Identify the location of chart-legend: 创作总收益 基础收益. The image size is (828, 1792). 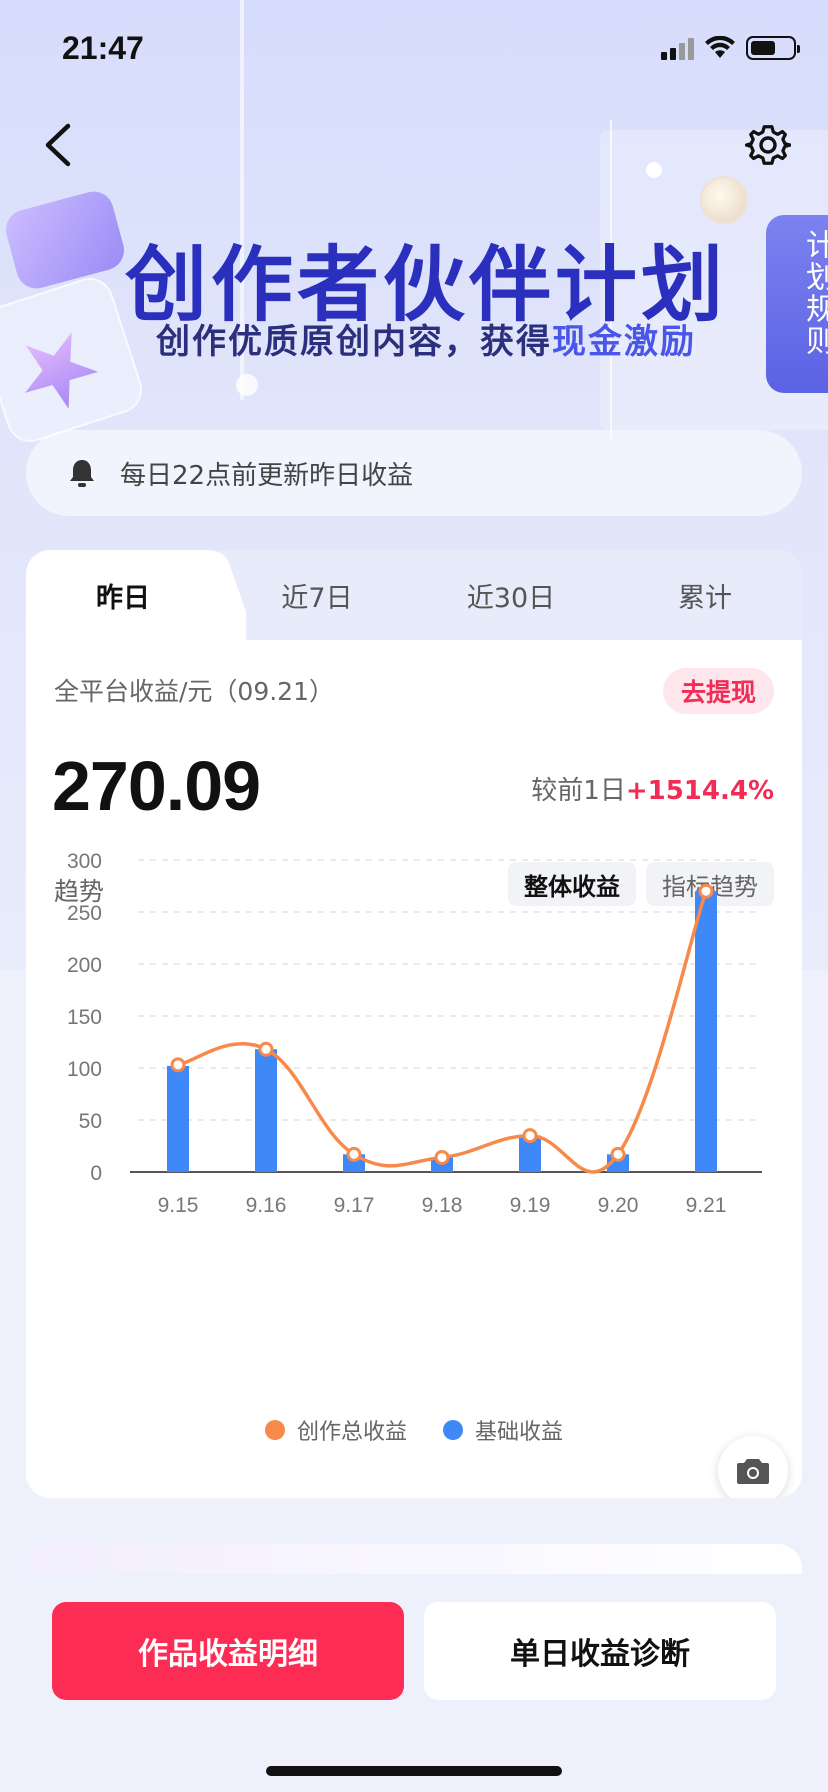
(414, 1430).